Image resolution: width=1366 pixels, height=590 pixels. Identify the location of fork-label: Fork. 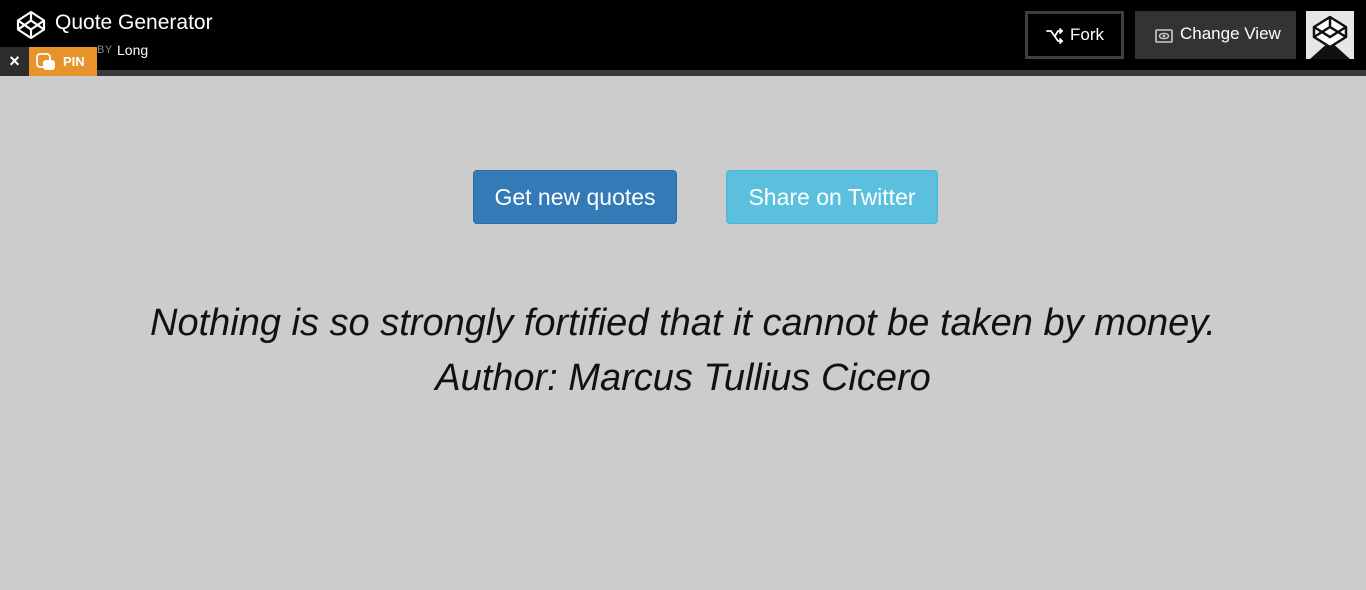
(1087, 34).